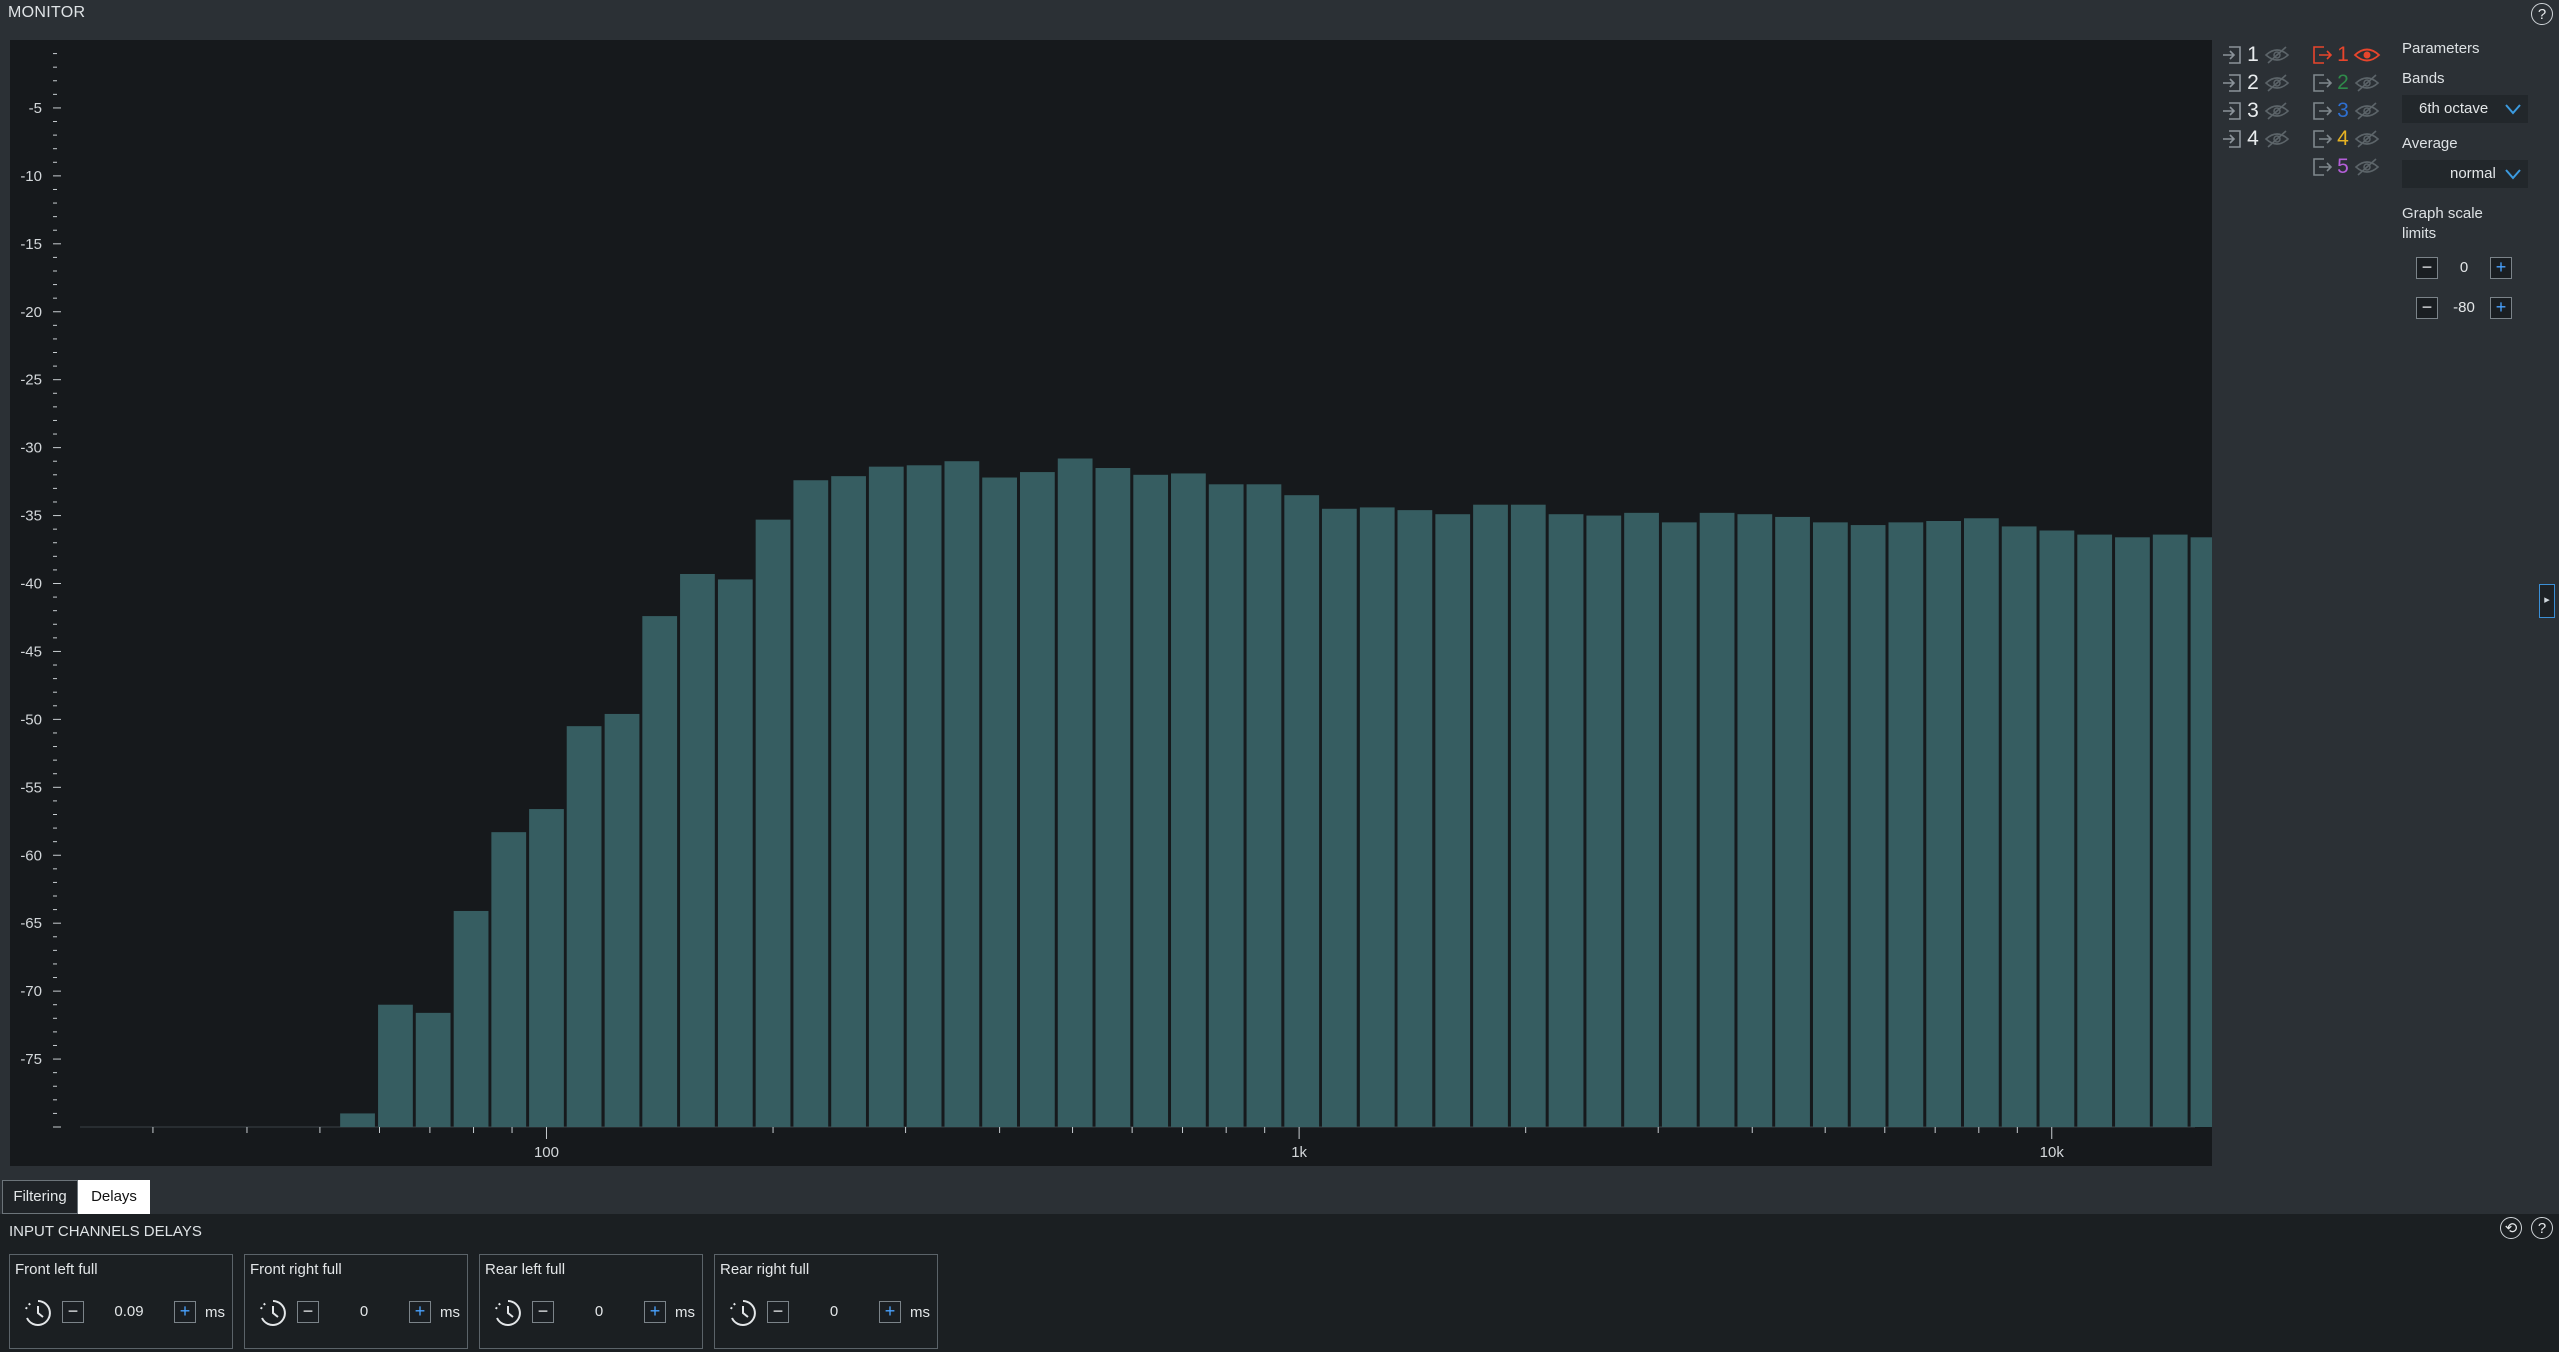 This screenshot has width=2559, height=1352. I want to click on delay-value: 0.09, so click(129, 1312).